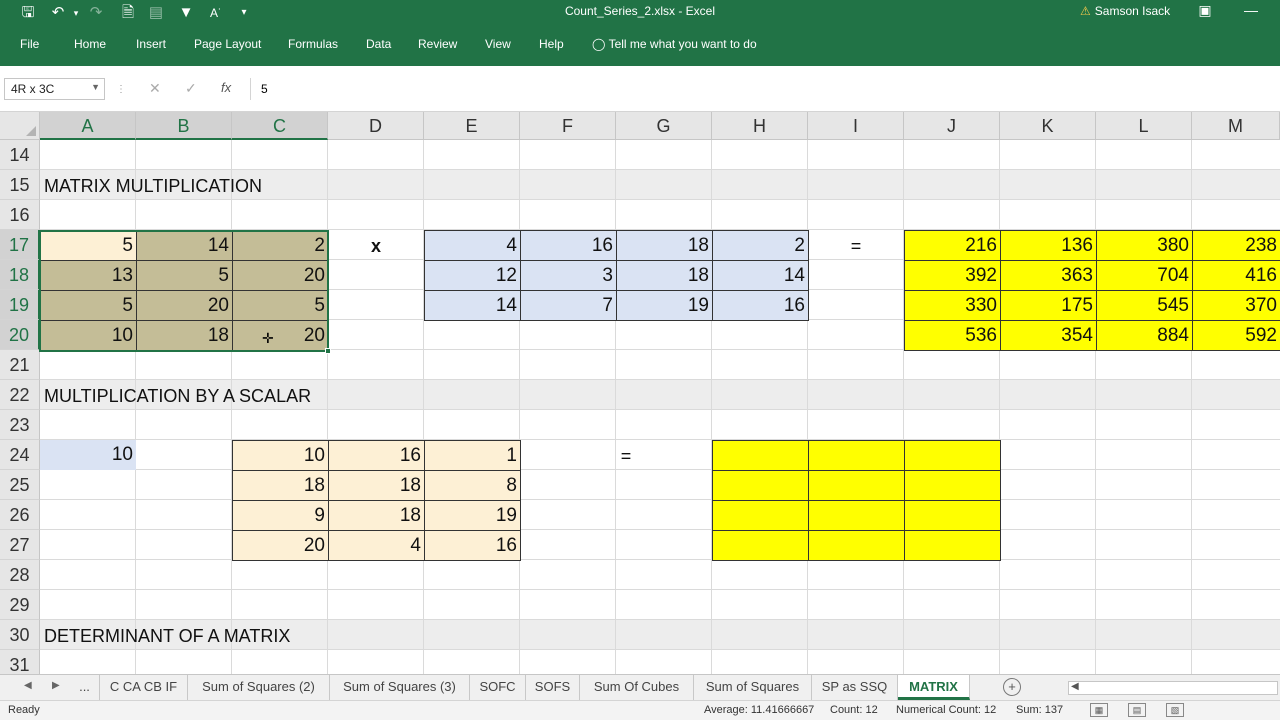  What do you see at coordinates (664, 275) in the screenshot?
I see `matrix-b-cell: 18` at bounding box center [664, 275].